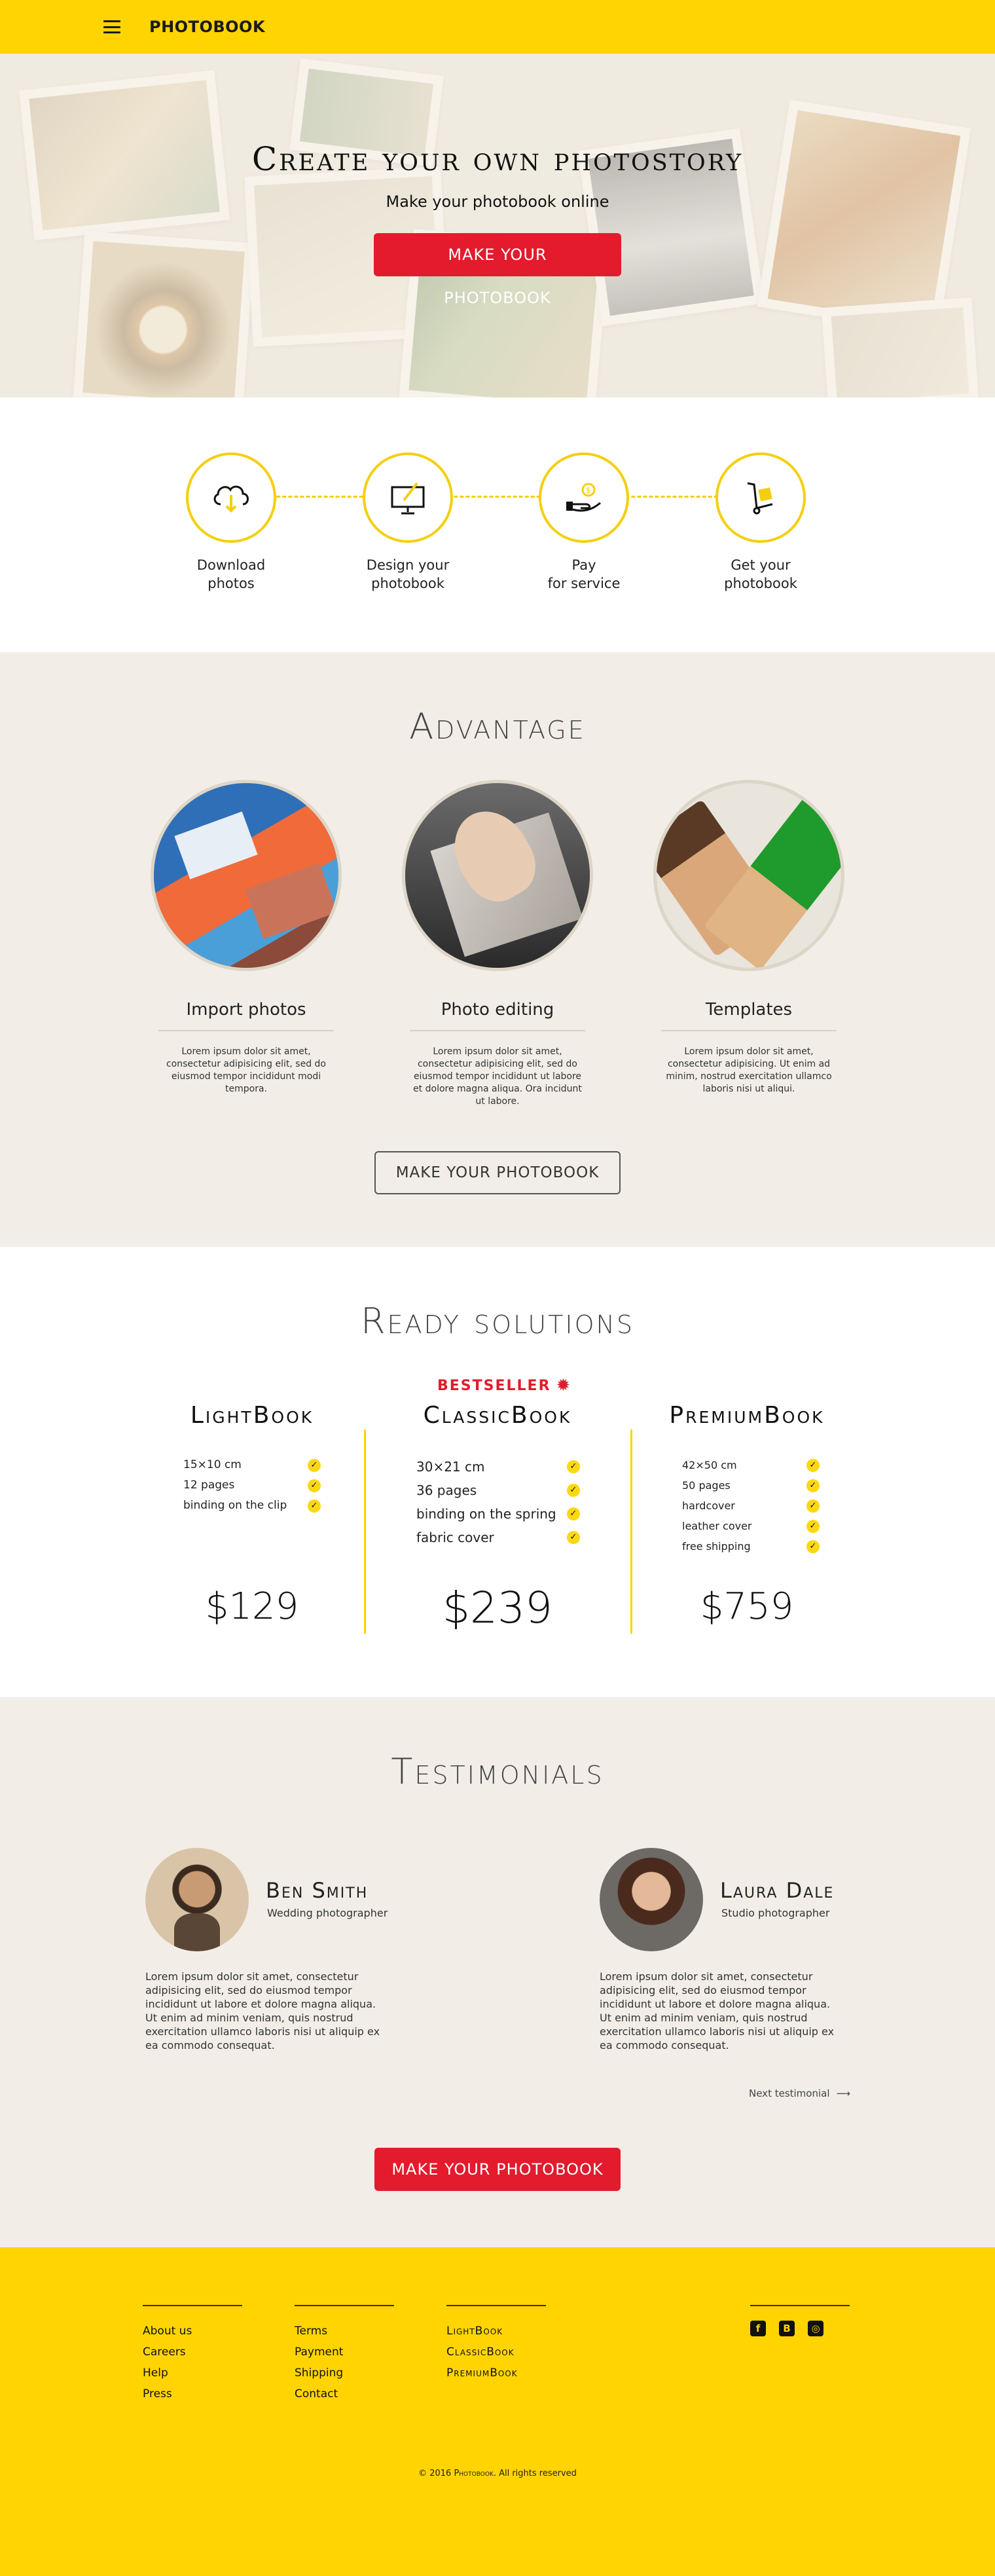  What do you see at coordinates (564, 1385) in the screenshot?
I see `sun-icon: ✹` at bounding box center [564, 1385].